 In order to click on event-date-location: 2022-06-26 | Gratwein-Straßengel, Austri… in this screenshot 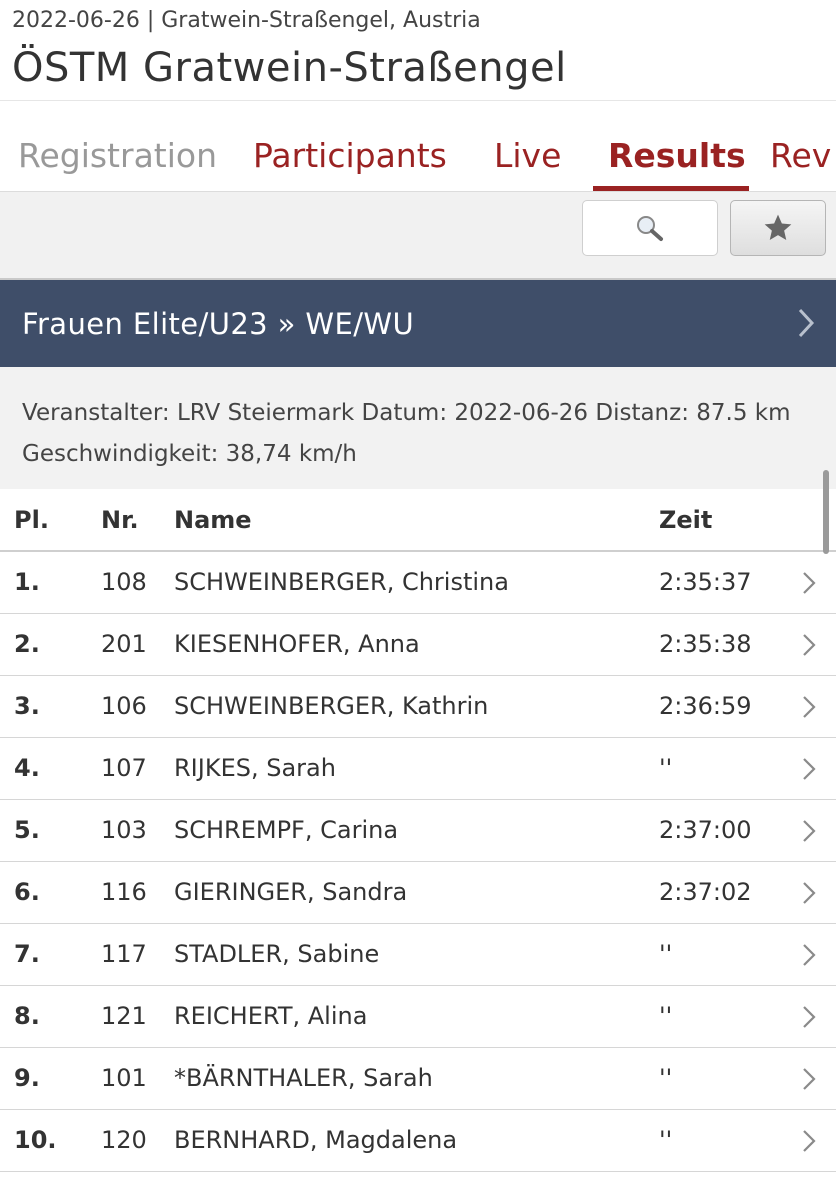, I will do `click(246, 20)`.